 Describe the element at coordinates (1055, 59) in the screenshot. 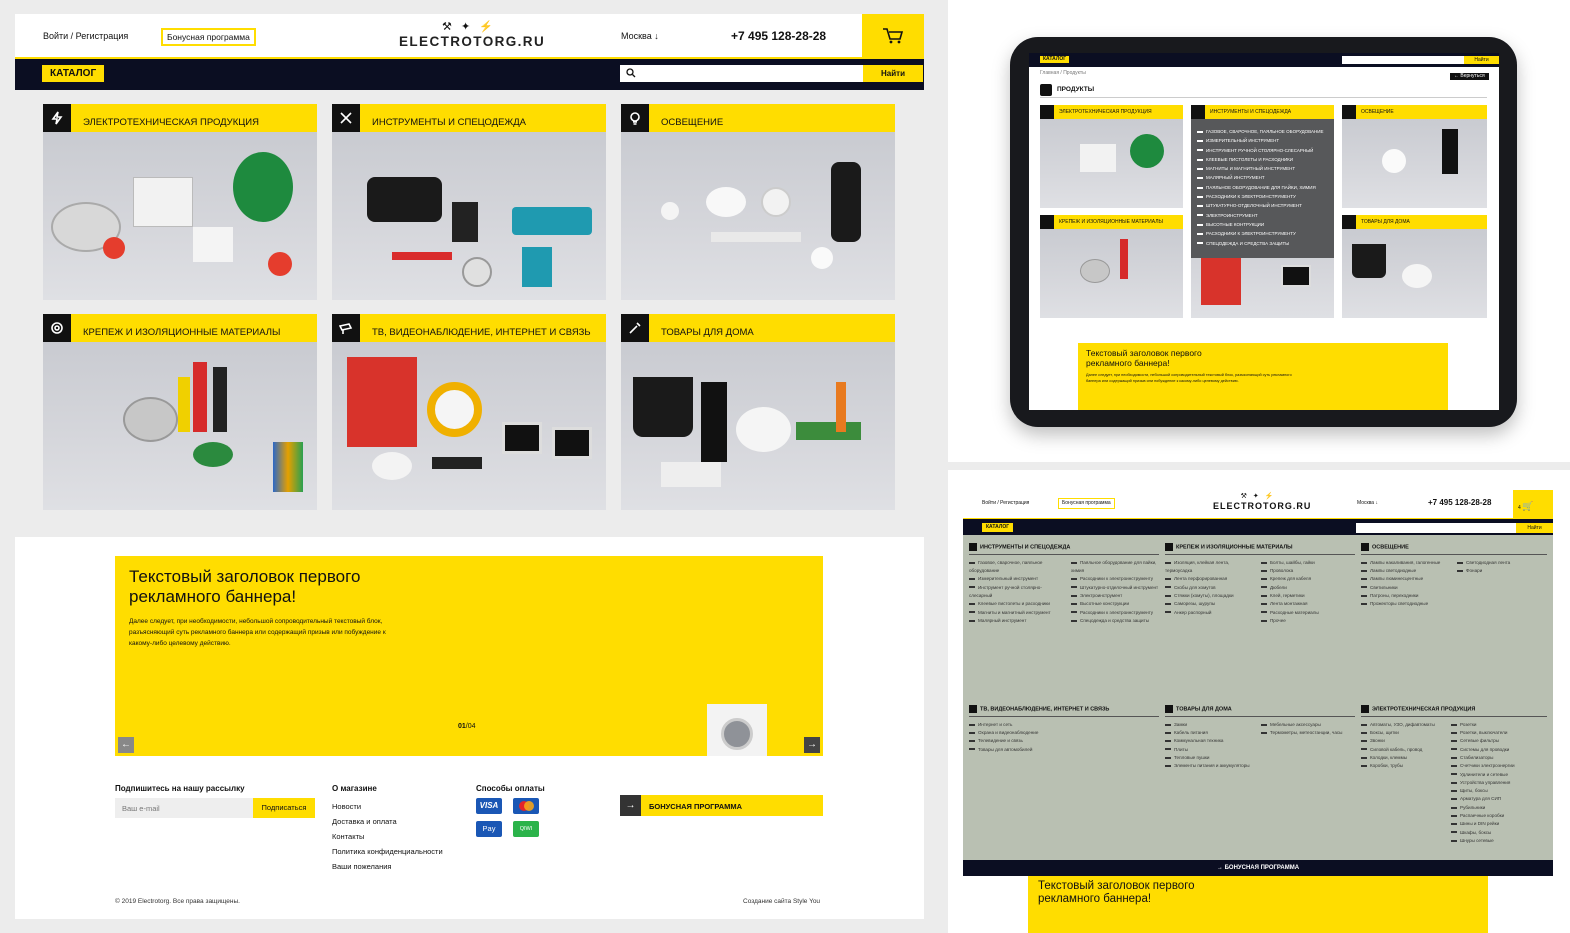

I see `tablet-catalog-button: КАТАЛОГ` at that location.